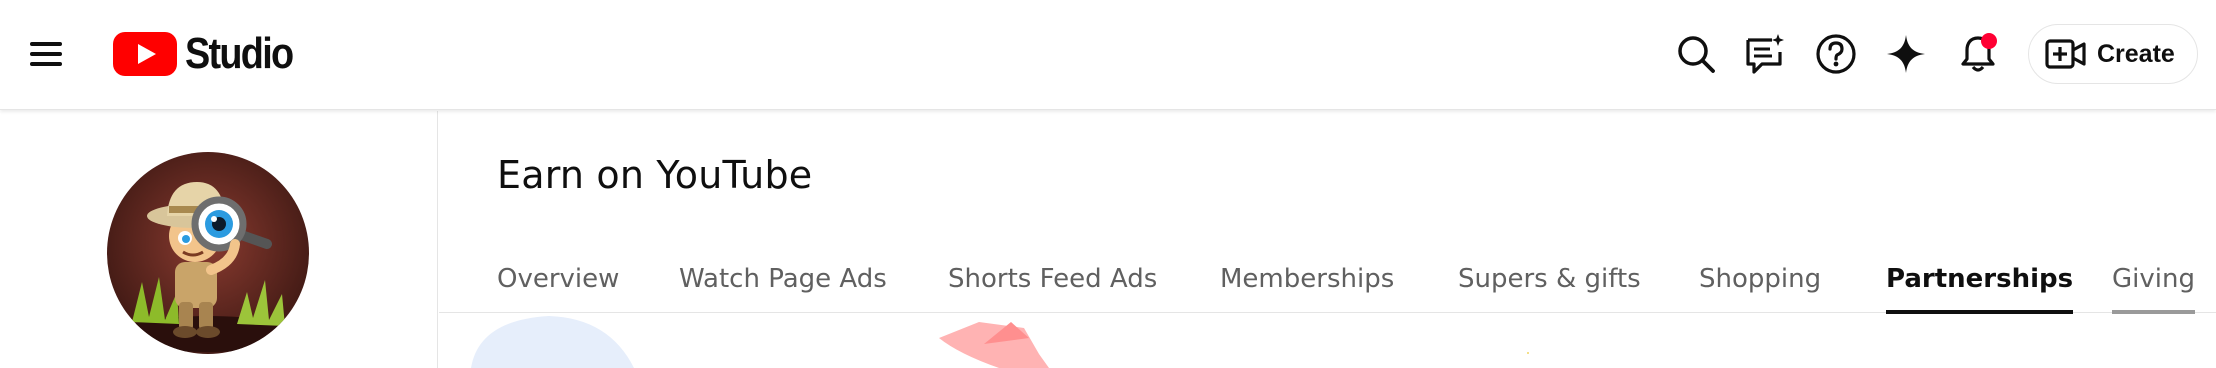  Describe the element at coordinates (2136, 53) in the screenshot. I see `create-label: Create` at that location.